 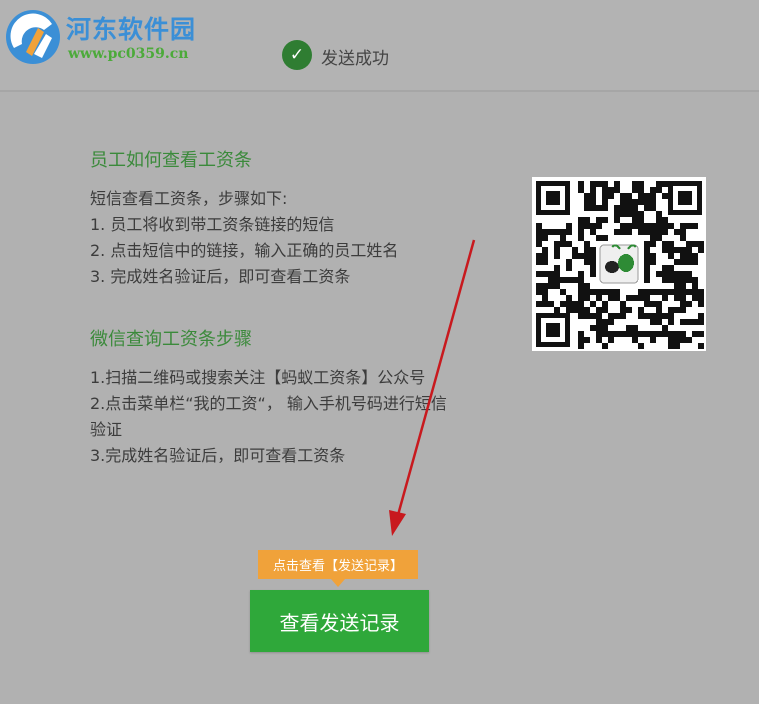 I want to click on sms-step-intro: 短信查看工资条，步骤如下:, so click(x=189, y=198).